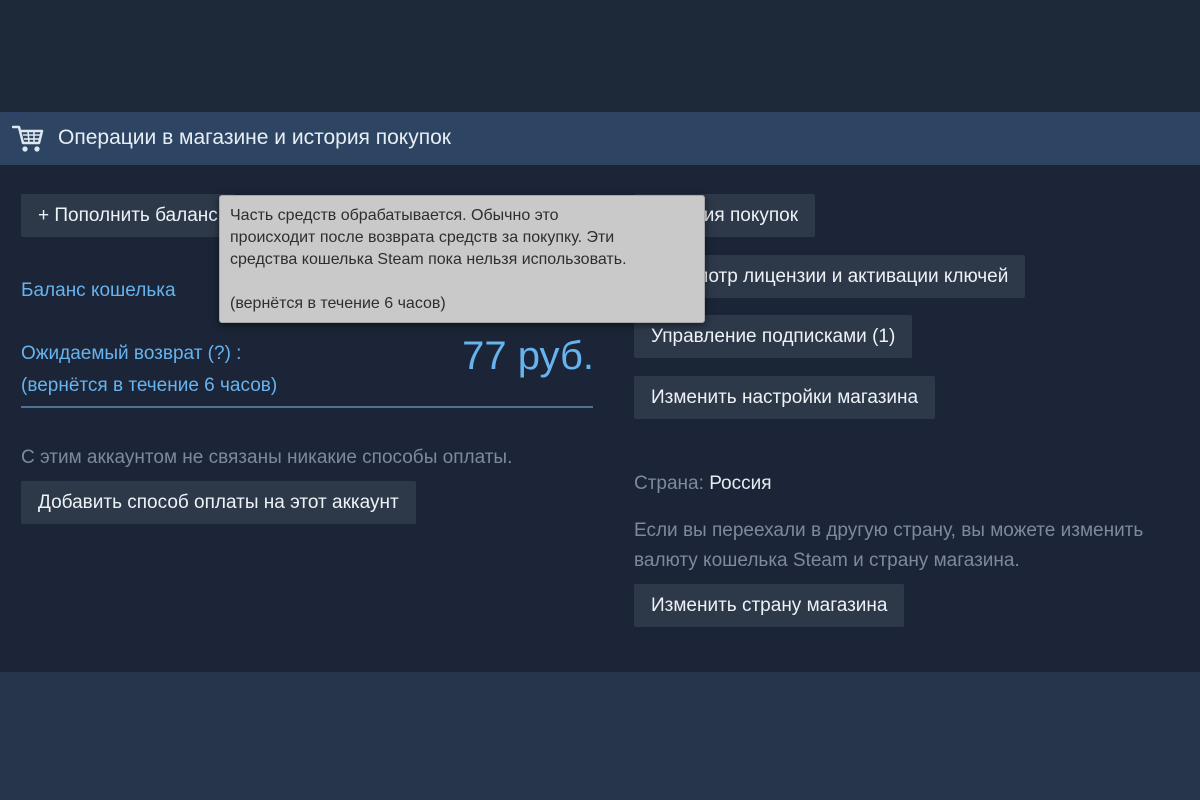 This screenshot has width=1200, height=800. What do you see at coordinates (785, 397) in the screenshot?
I see `store-preferences-button: Изменить настройки магазина` at bounding box center [785, 397].